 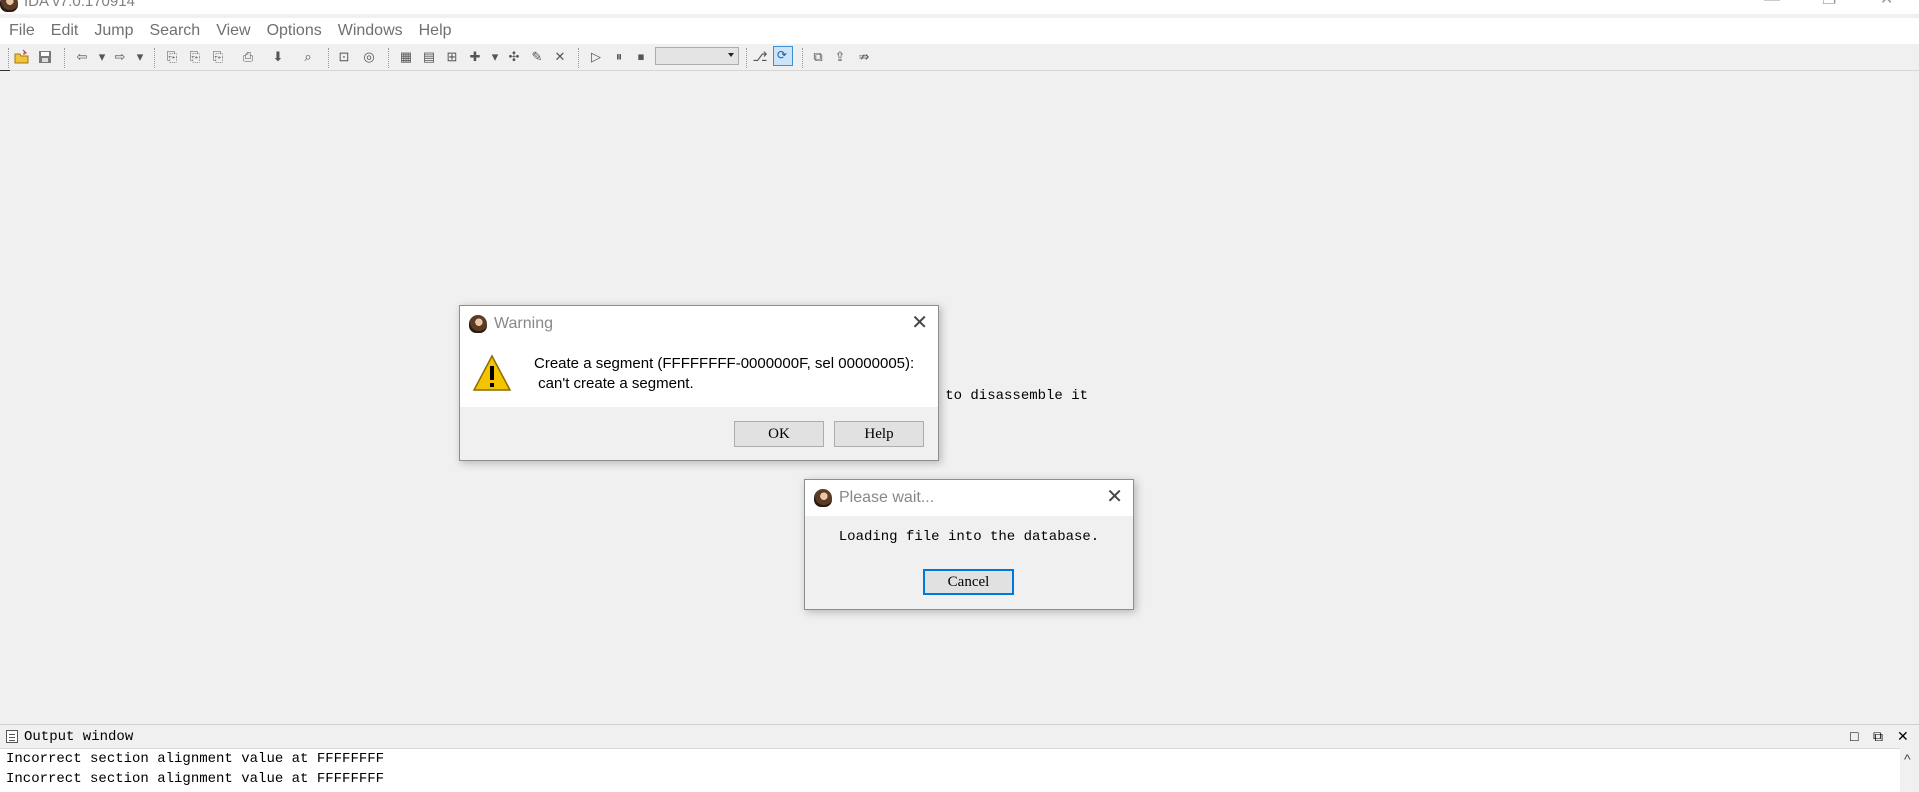 What do you see at coordinates (1854, 736) in the screenshot?
I see `output-maximize-button: □` at bounding box center [1854, 736].